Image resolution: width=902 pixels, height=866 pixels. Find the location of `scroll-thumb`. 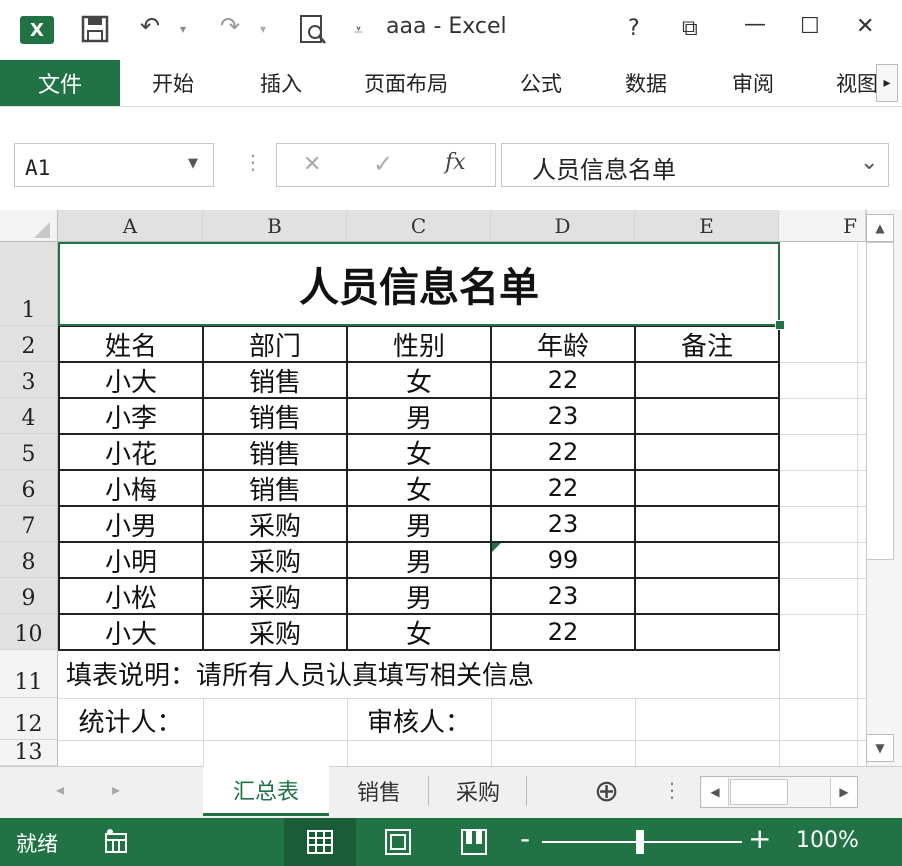

scroll-thumb is located at coordinates (880, 401).